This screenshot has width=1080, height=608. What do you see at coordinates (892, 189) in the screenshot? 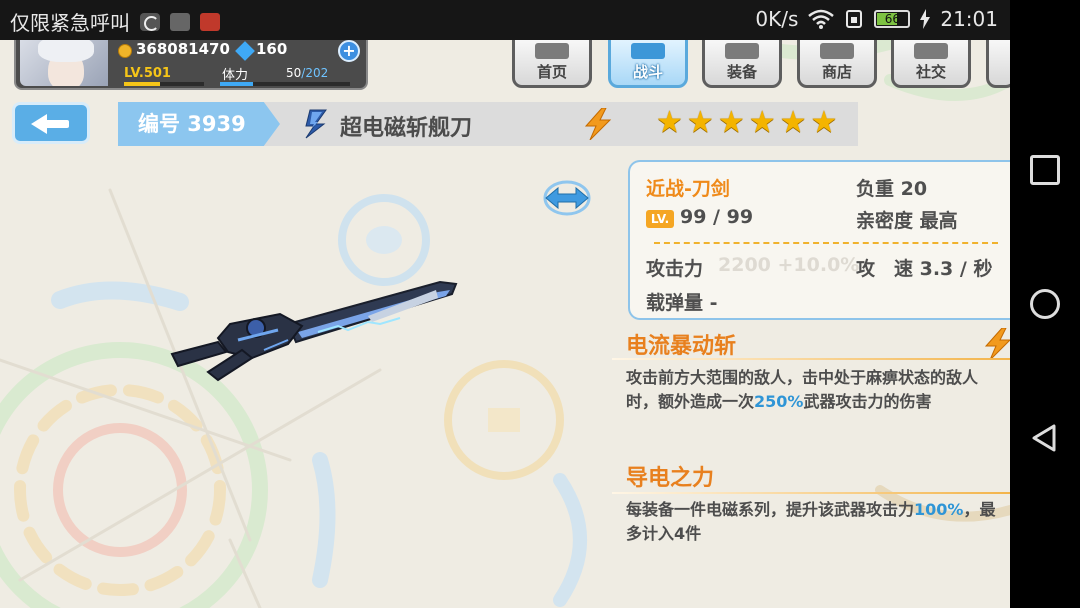
I see `weapon-weight: 负重 20` at bounding box center [892, 189].